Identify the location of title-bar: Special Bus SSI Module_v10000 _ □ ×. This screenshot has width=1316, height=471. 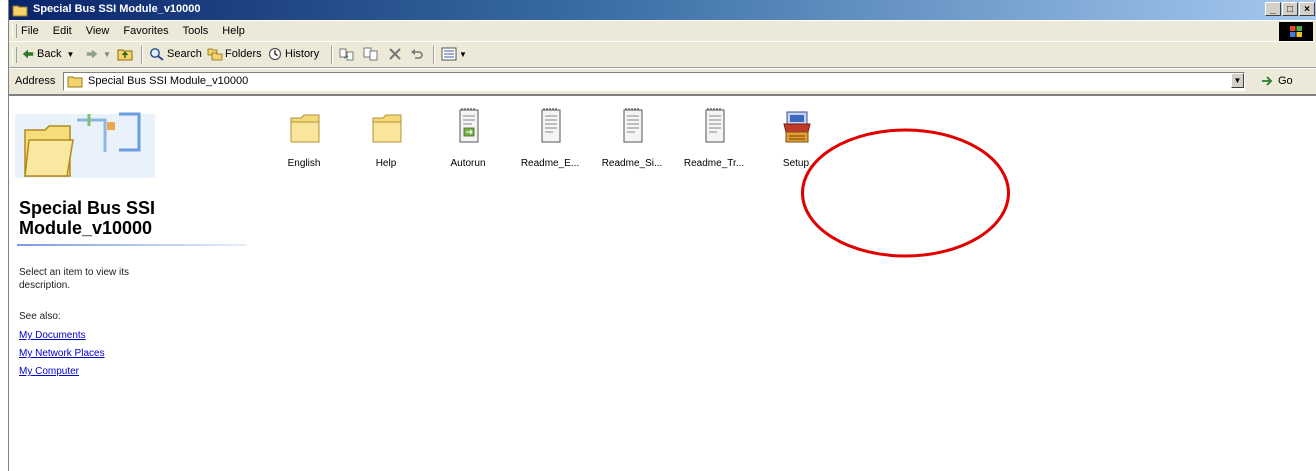
(662, 10).